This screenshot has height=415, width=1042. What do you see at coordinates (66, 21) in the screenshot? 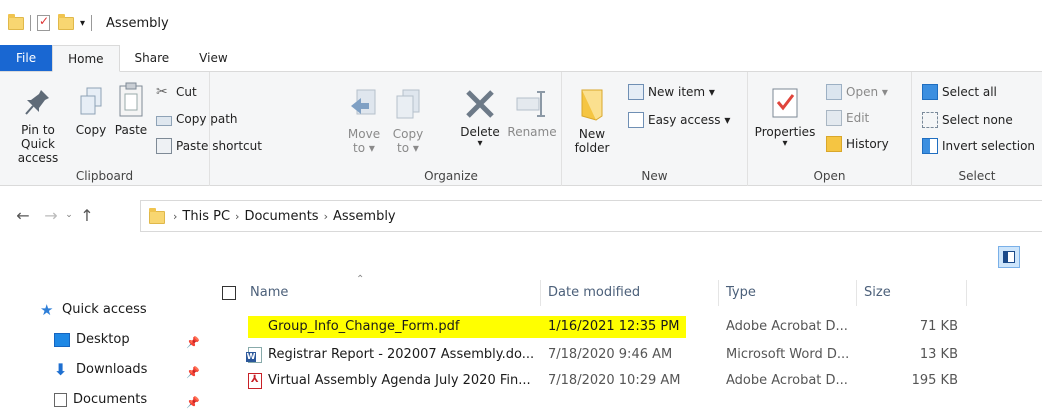
I see `new-folder-icon` at bounding box center [66, 21].